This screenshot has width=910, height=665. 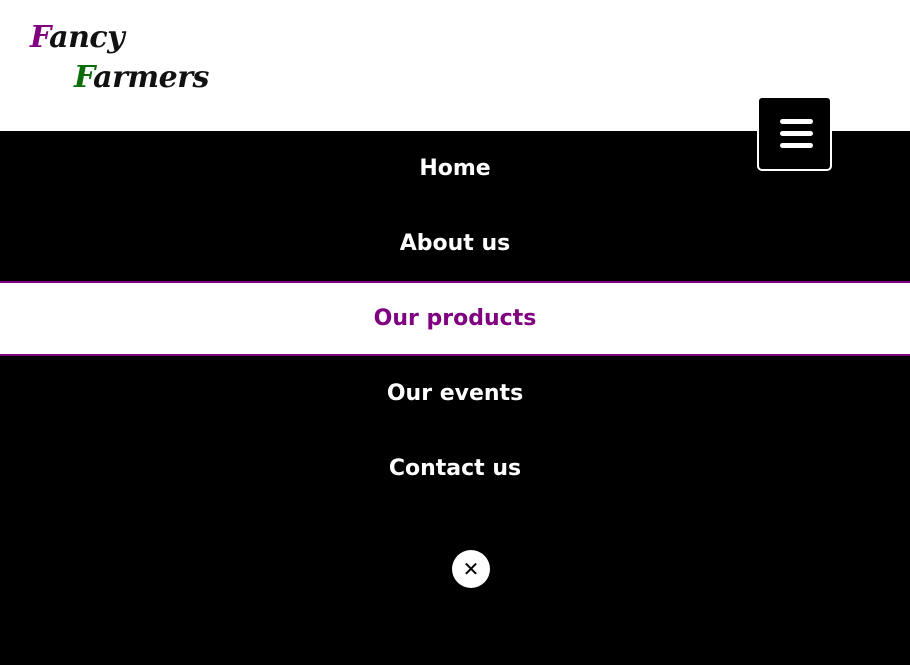 I want to click on logo-text-2: armers, so click(x=151, y=77).